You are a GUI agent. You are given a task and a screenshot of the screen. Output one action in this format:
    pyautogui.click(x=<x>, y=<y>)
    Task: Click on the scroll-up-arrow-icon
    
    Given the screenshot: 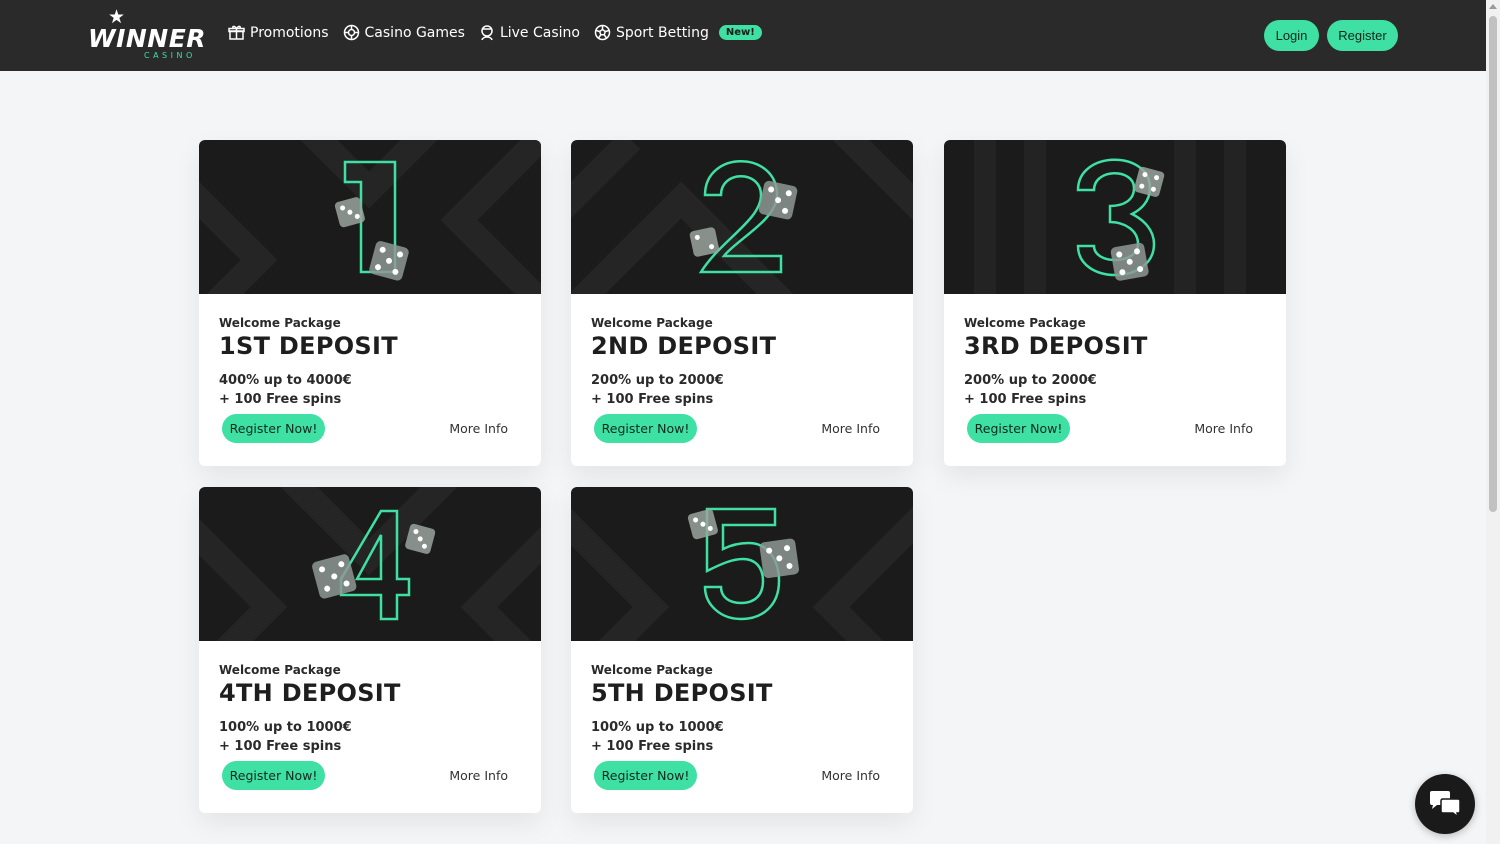 What is the action you would take?
    pyautogui.click(x=1493, y=6)
    